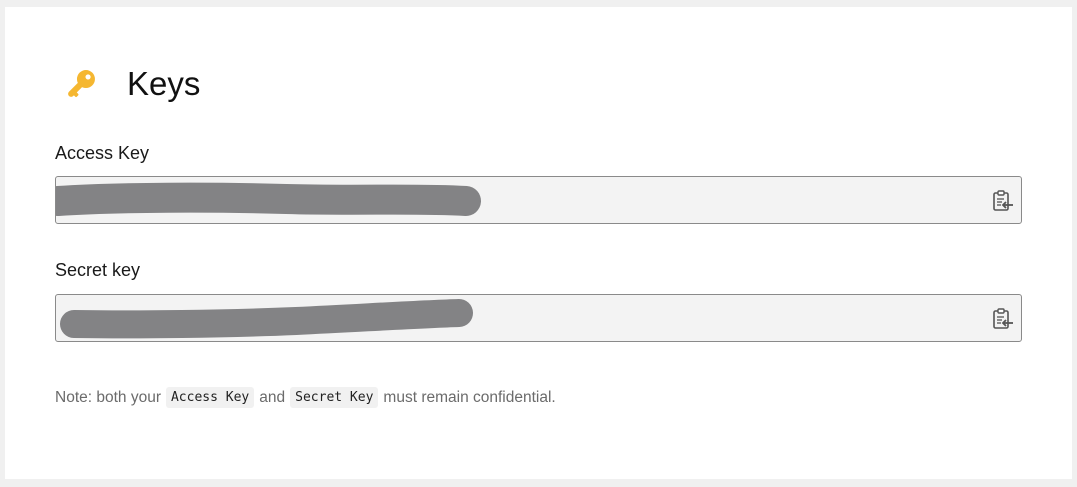 This screenshot has height=487, width=1077. I want to click on access-key-copy-button, so click(1003, 201).